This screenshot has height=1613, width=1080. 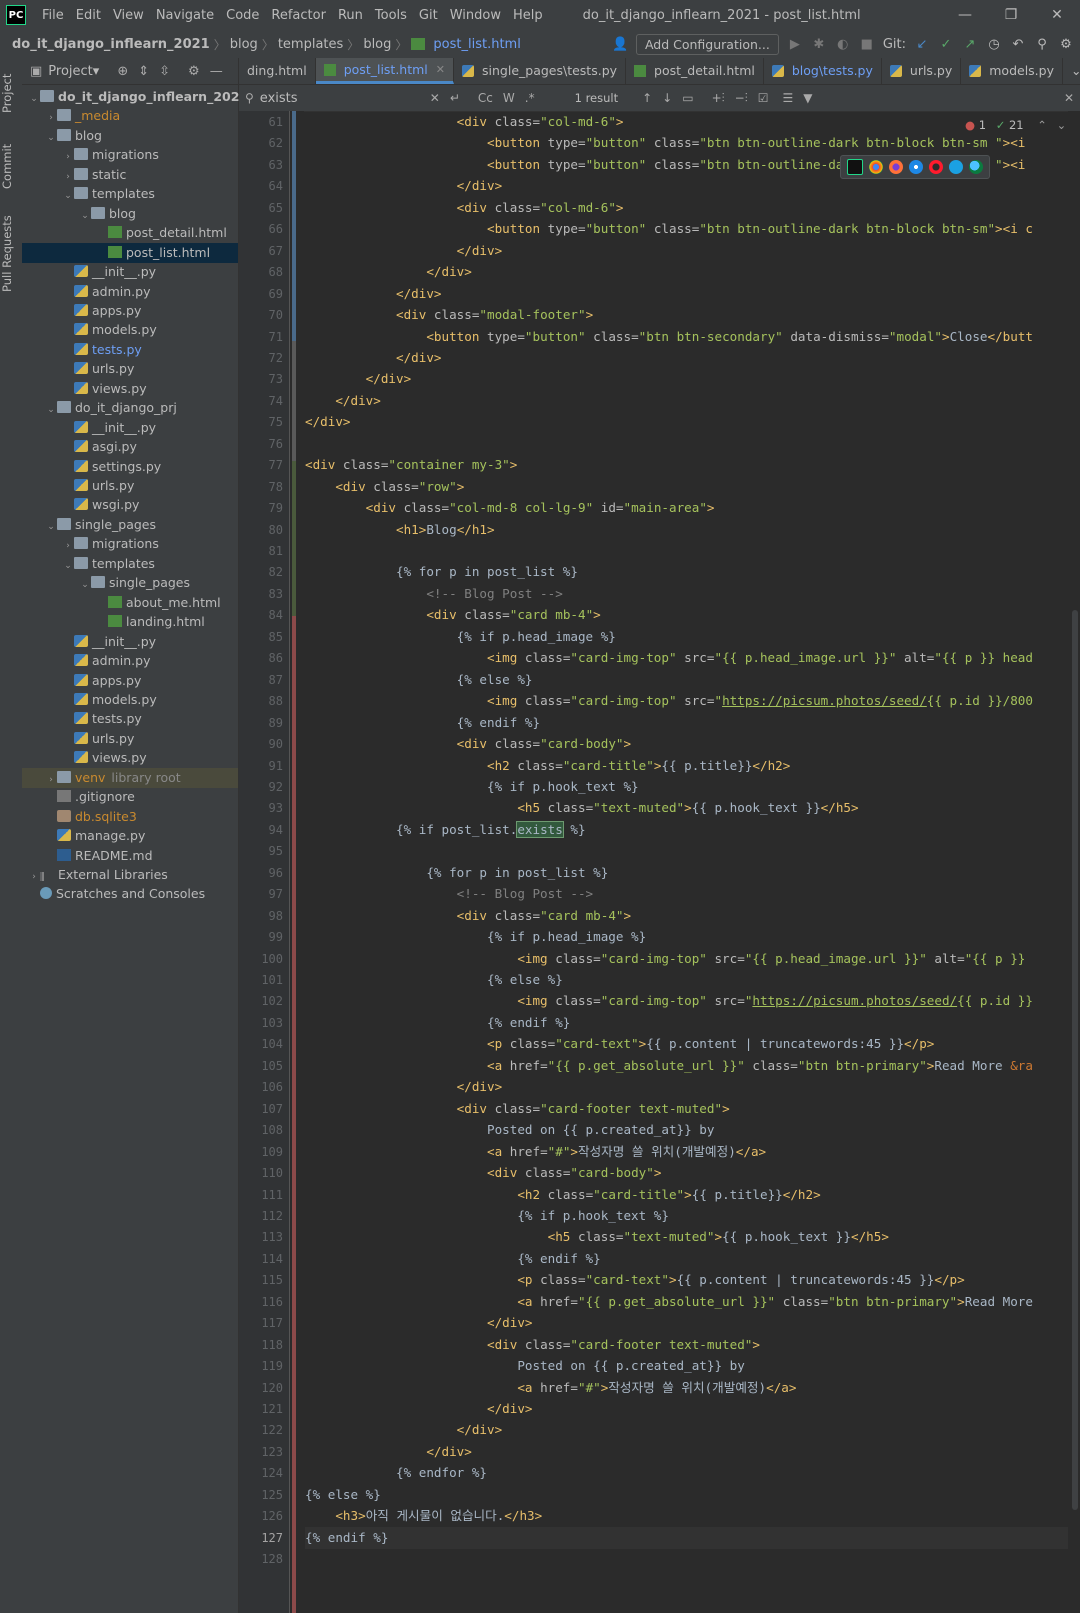 What do you see at coordinates (475, 937) in the screenshot?
I see `code-line: {% if p.head_image %}` at bounding box center [475, 937].